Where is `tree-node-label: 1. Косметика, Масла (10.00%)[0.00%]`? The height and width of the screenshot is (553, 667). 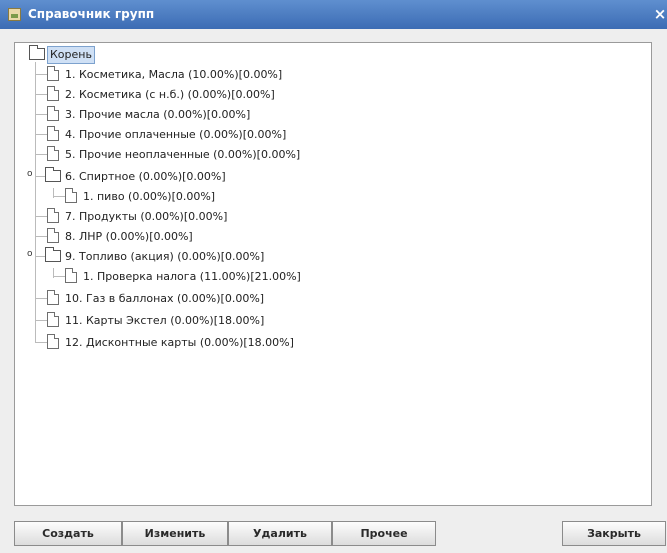
tree-node-label: 1. Косметика, Масла (10.00%)[0.00%] is located at coordinates (174, 74).